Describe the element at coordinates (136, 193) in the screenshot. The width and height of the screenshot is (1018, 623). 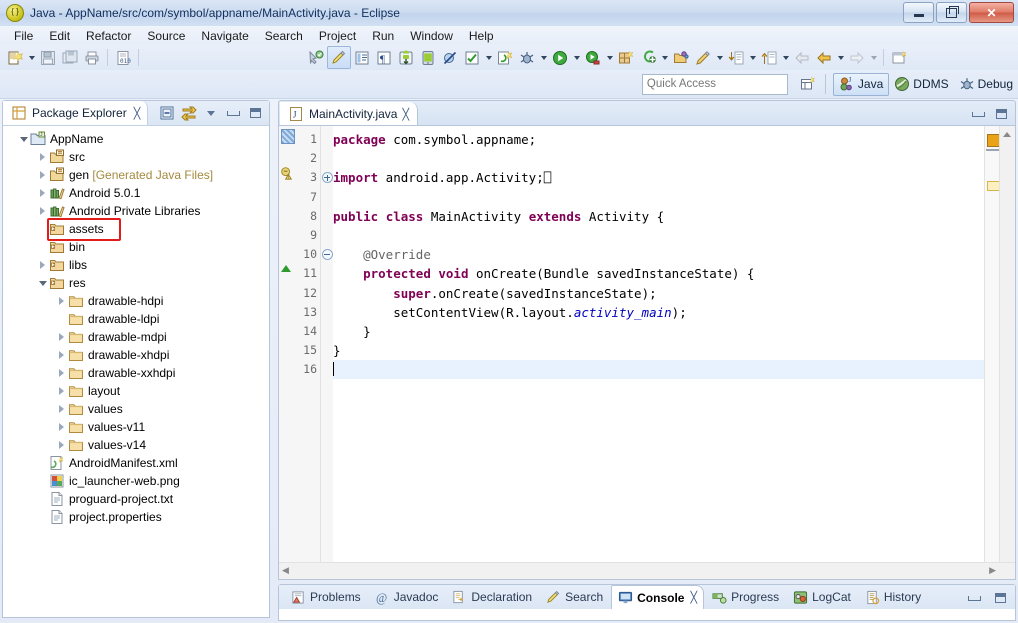
I see `tree-item-android-5-0-1: Android 5.0.1` at that location.